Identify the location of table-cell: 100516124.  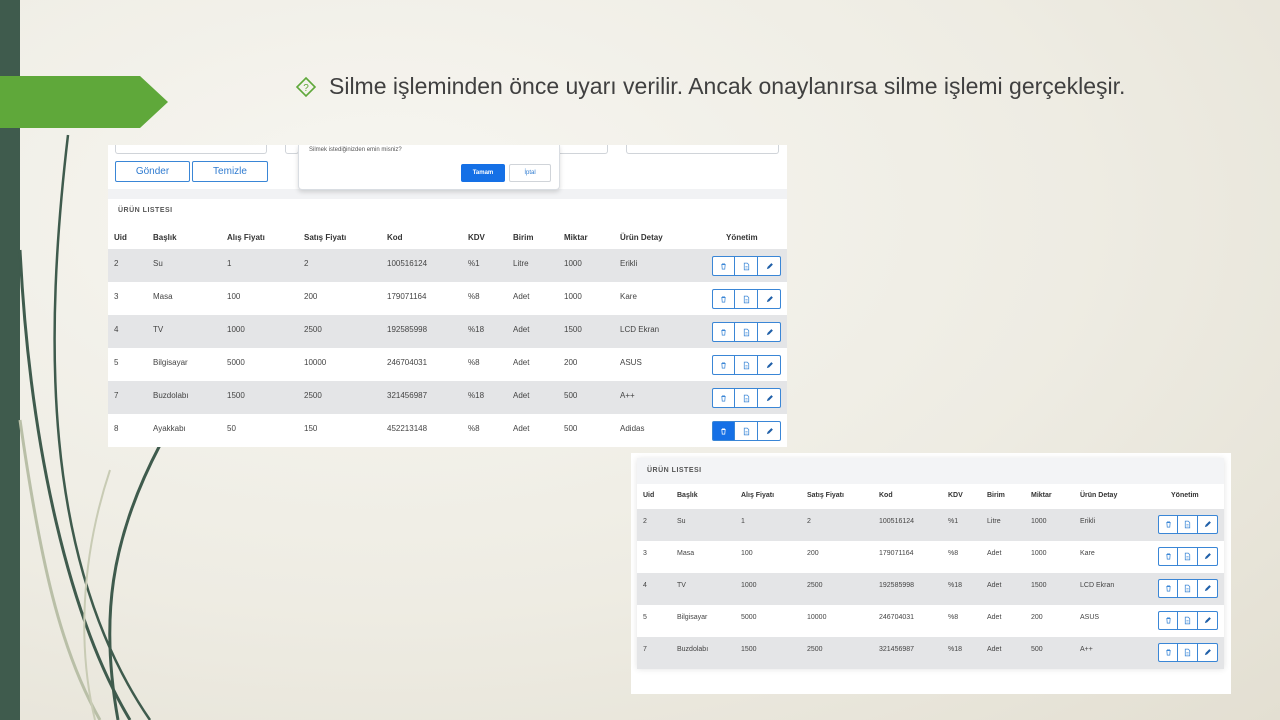
(897, 521).